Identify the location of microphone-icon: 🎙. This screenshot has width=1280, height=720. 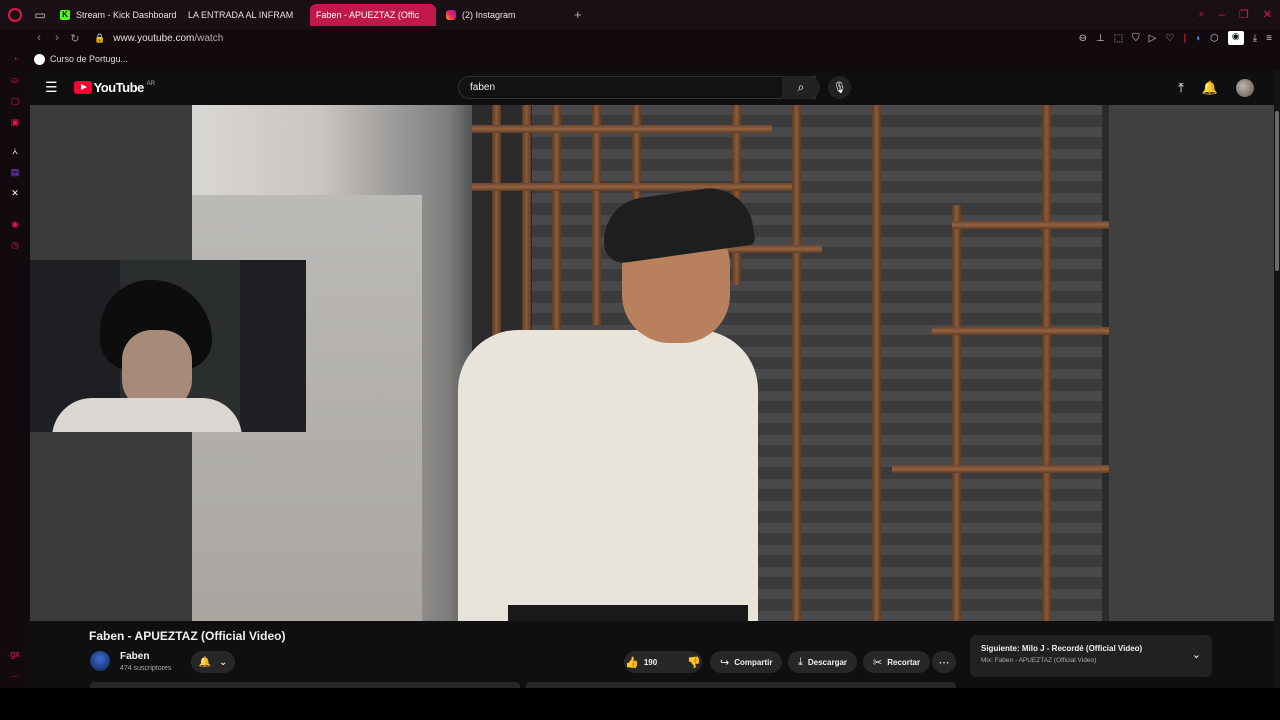
(839, 88).